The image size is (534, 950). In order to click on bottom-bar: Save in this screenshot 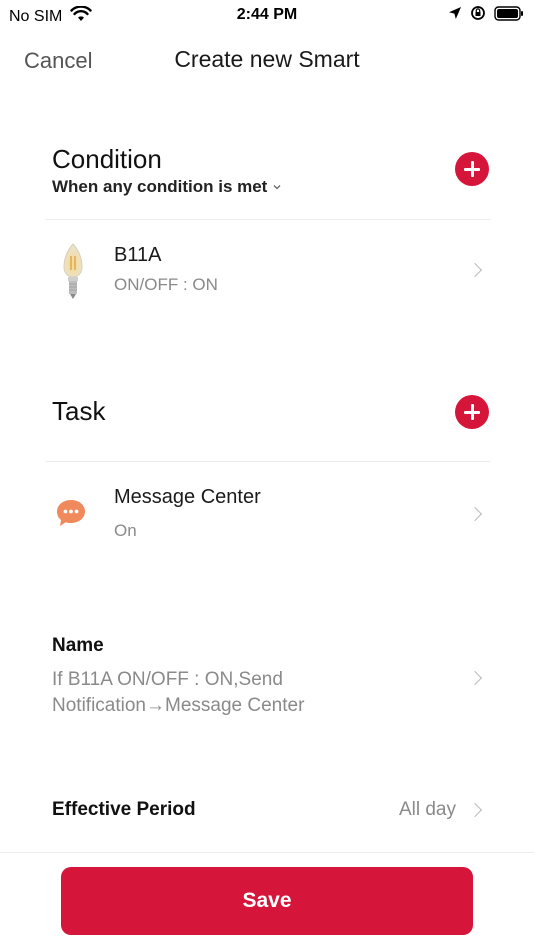, I will do `click(267, 901)`.